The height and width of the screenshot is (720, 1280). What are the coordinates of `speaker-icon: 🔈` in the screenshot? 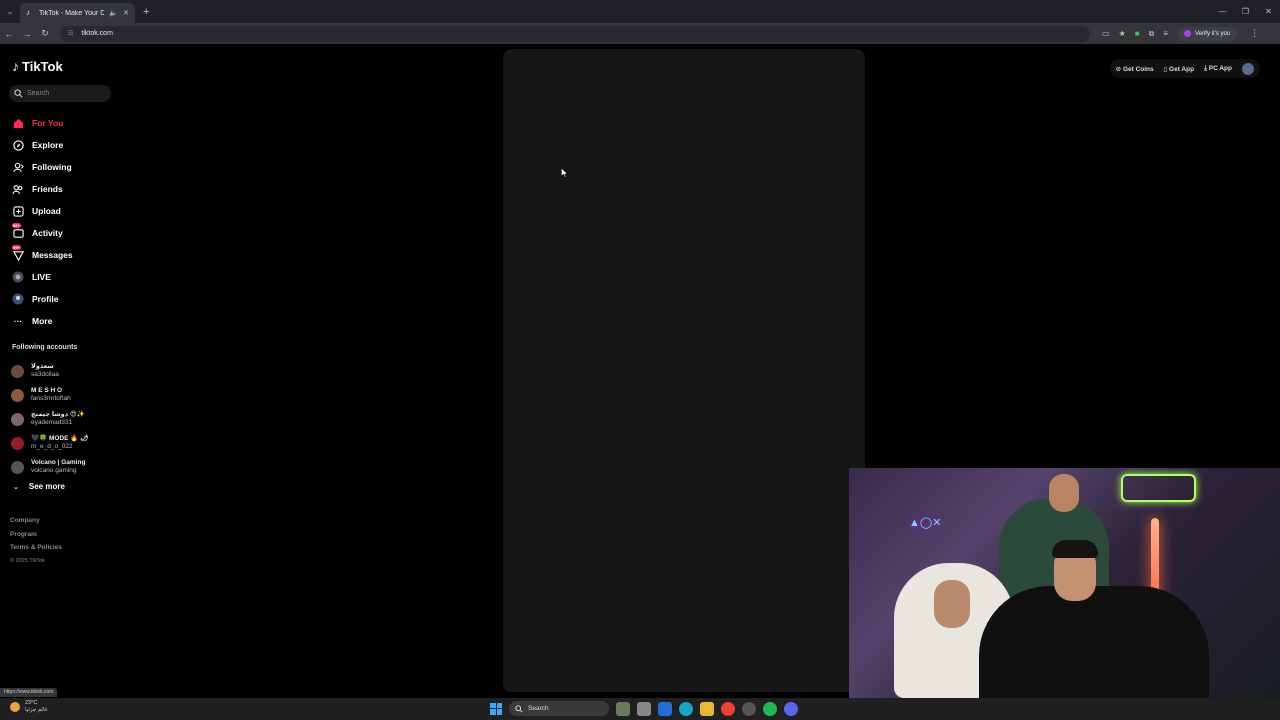 It's located at (113, 13).